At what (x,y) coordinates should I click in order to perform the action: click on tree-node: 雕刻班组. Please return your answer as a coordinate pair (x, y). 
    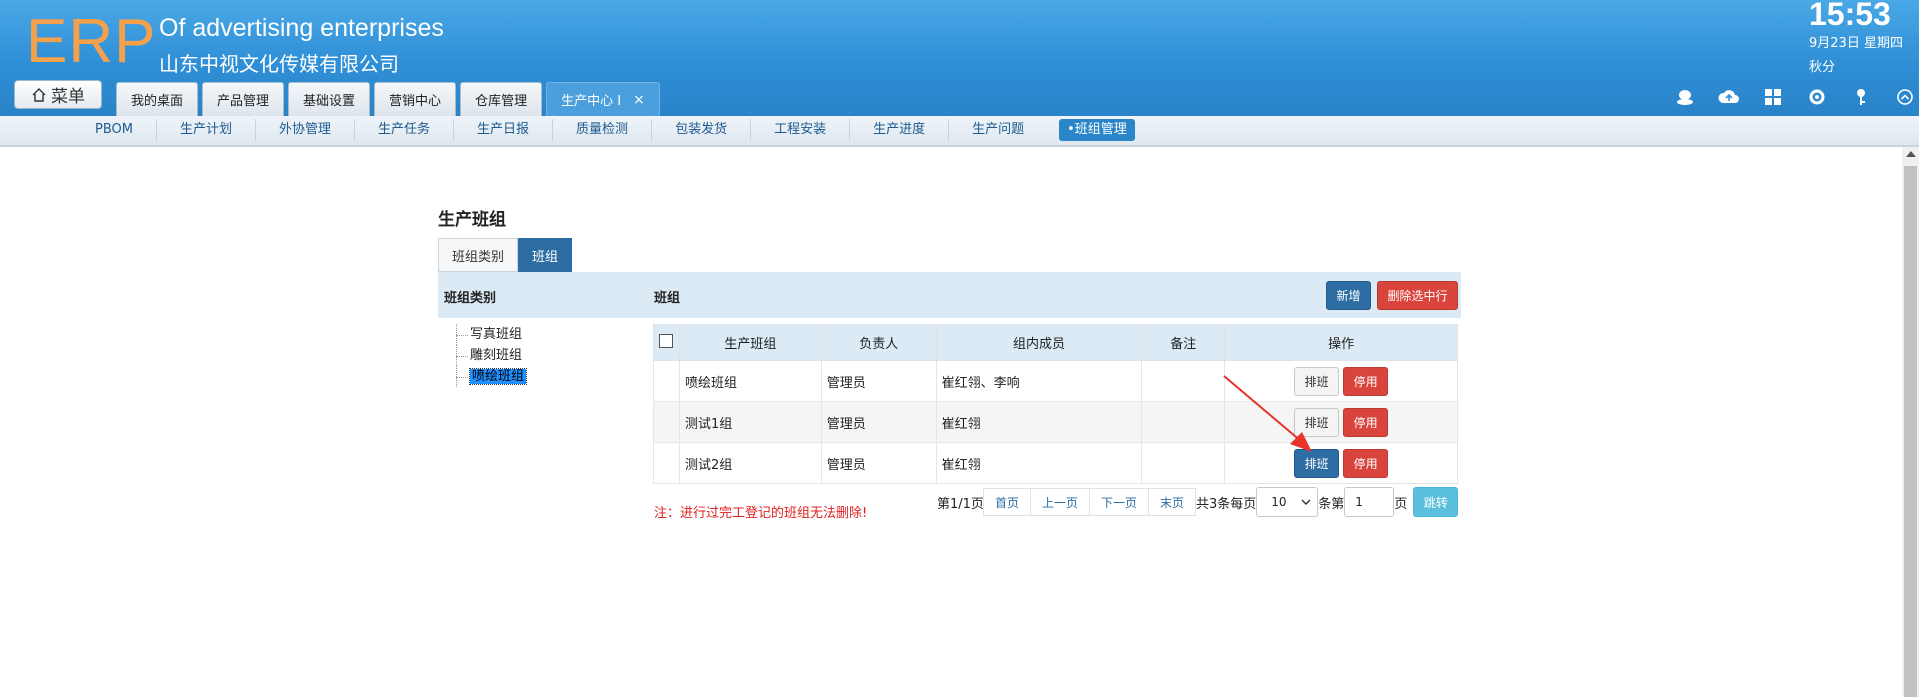
    Looking at the image, I should click on (488, 355).